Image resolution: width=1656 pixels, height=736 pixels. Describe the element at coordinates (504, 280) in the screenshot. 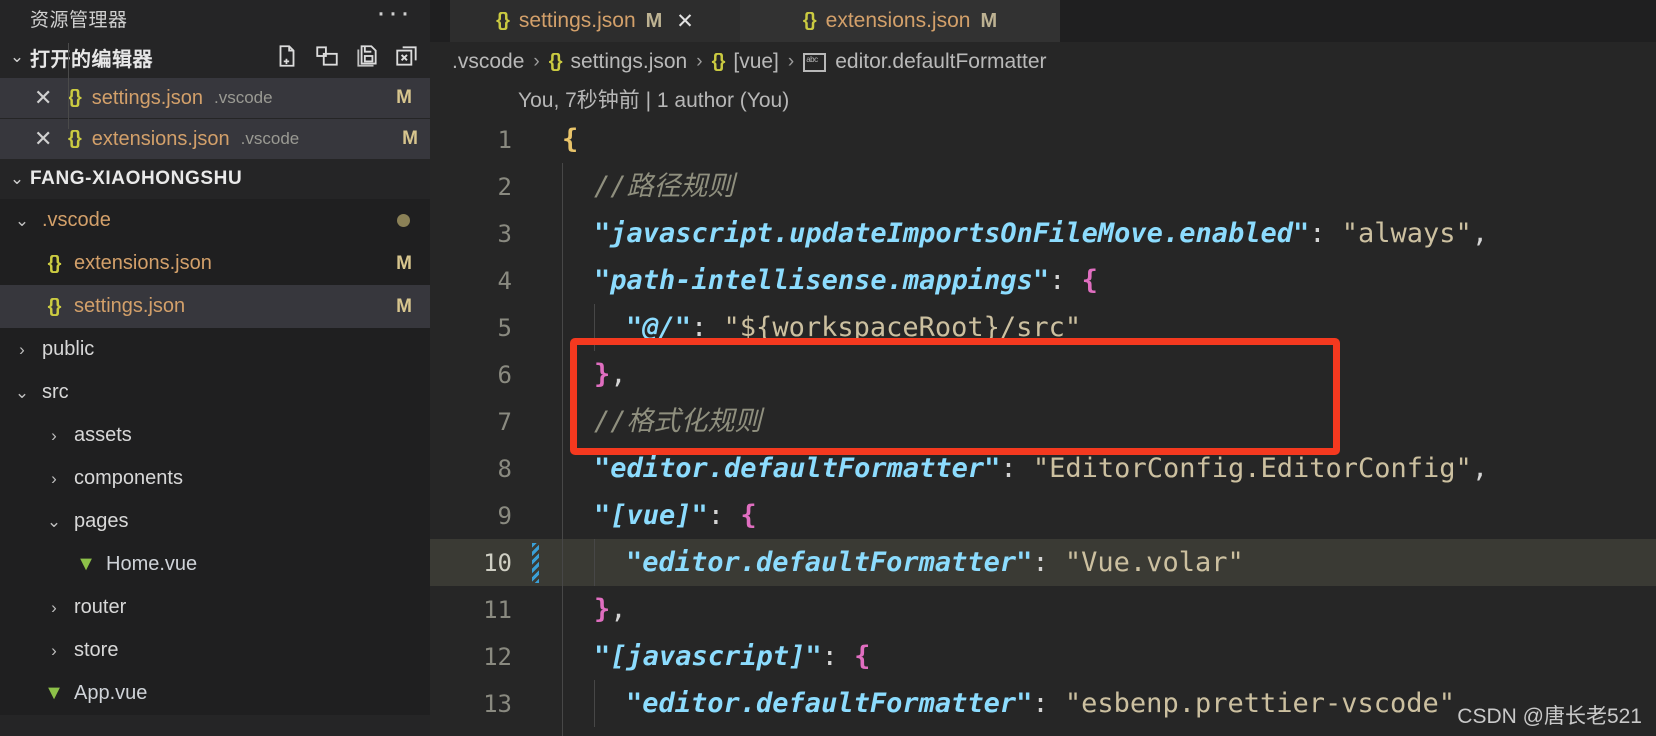

I see `line-number: 4` at that location.